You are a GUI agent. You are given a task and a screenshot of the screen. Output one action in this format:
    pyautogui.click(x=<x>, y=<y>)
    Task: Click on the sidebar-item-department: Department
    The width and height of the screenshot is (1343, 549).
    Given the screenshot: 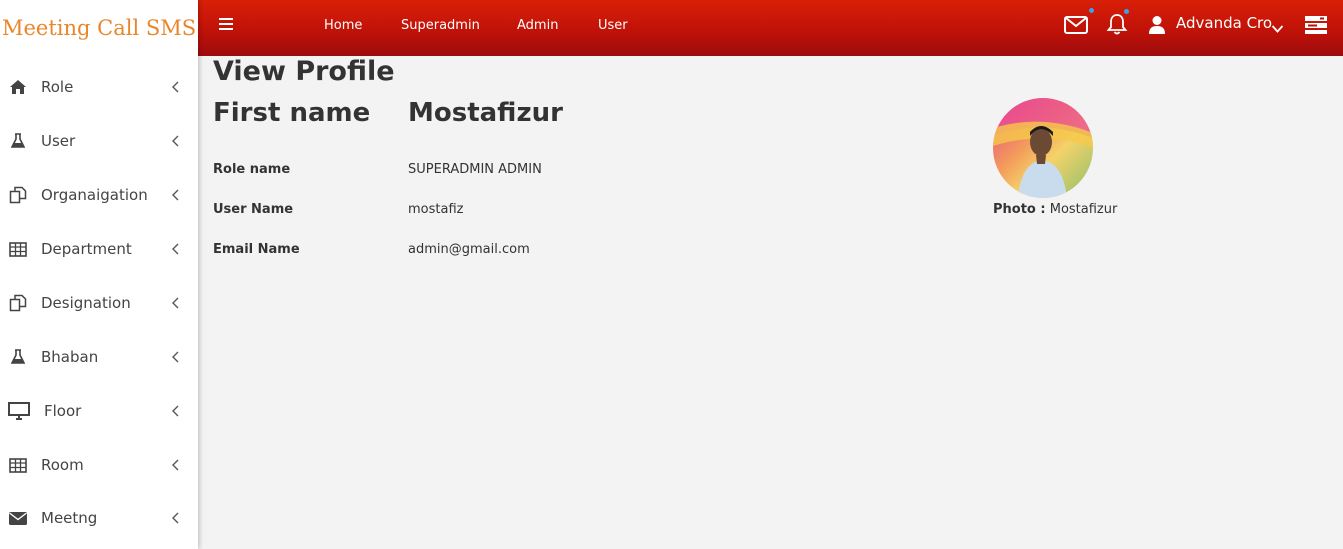 What is the action you would take?
    pyautogui.click(x=99, y=249)
    